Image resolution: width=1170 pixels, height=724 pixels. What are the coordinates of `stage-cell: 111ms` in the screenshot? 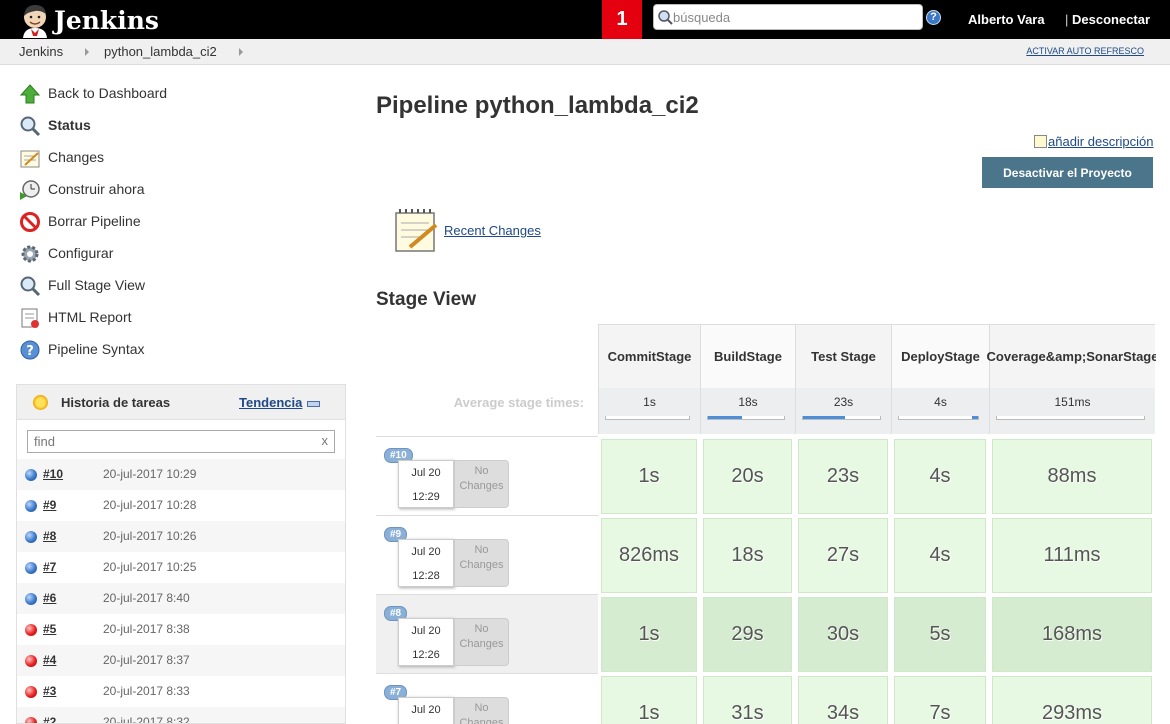 It's located at (1072, 555).